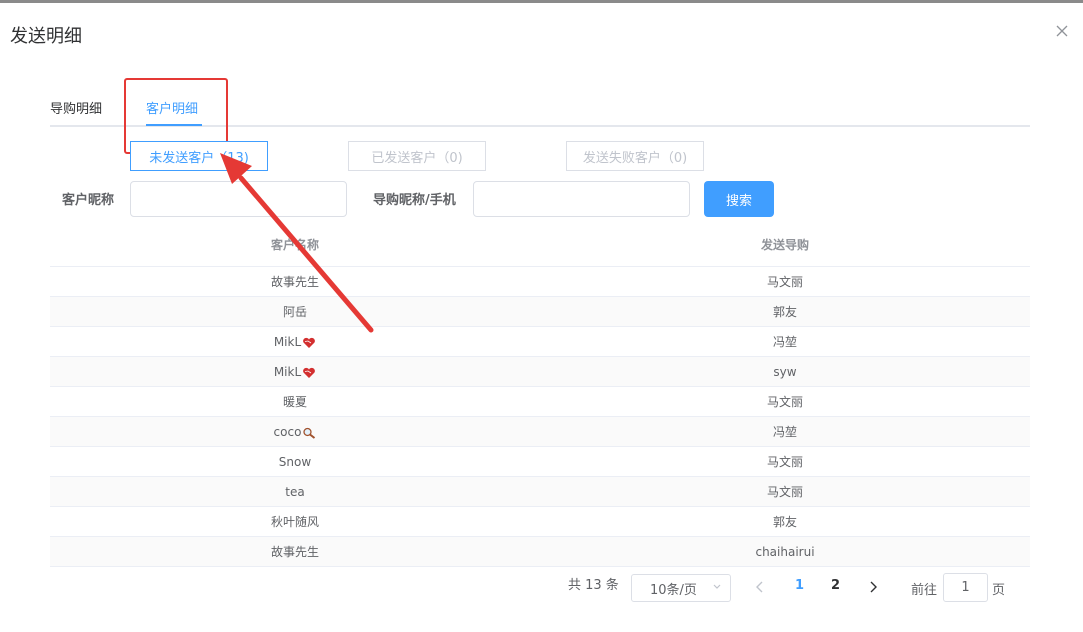  I want to click on customer-name-text: 暖夏, so click(294, 402).